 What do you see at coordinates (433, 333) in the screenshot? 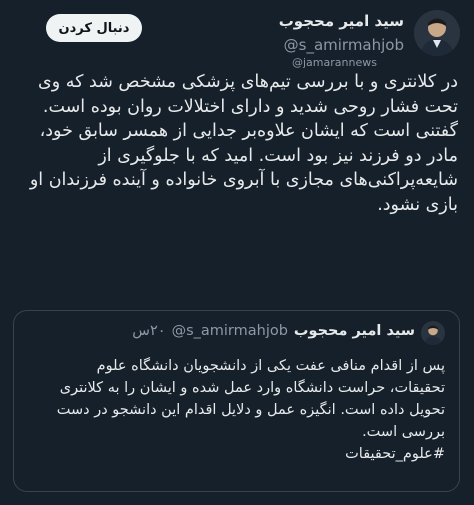
I see `quoted-avatar` at bounding box center [433, 333].